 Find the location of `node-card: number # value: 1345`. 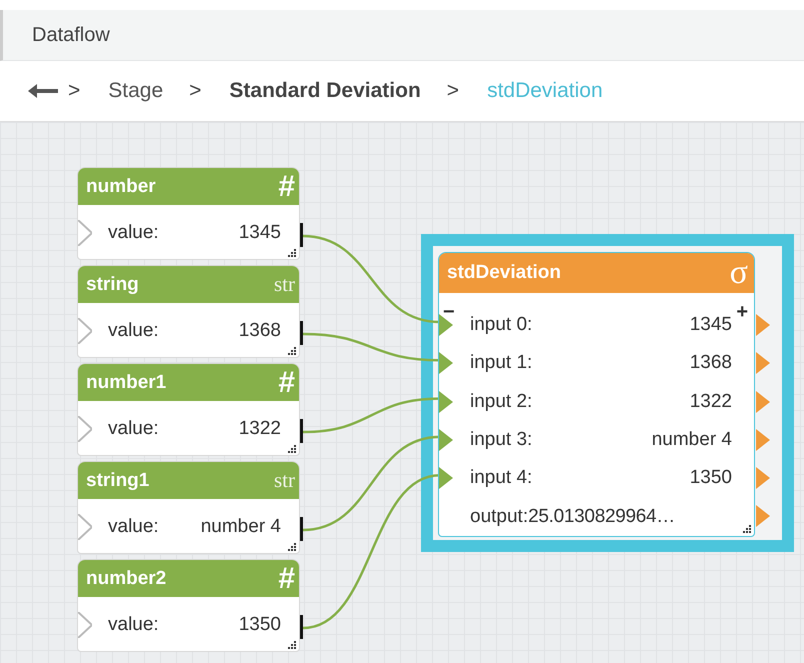

node-card: number # value: 1345 is located at coordinates (188, 213).